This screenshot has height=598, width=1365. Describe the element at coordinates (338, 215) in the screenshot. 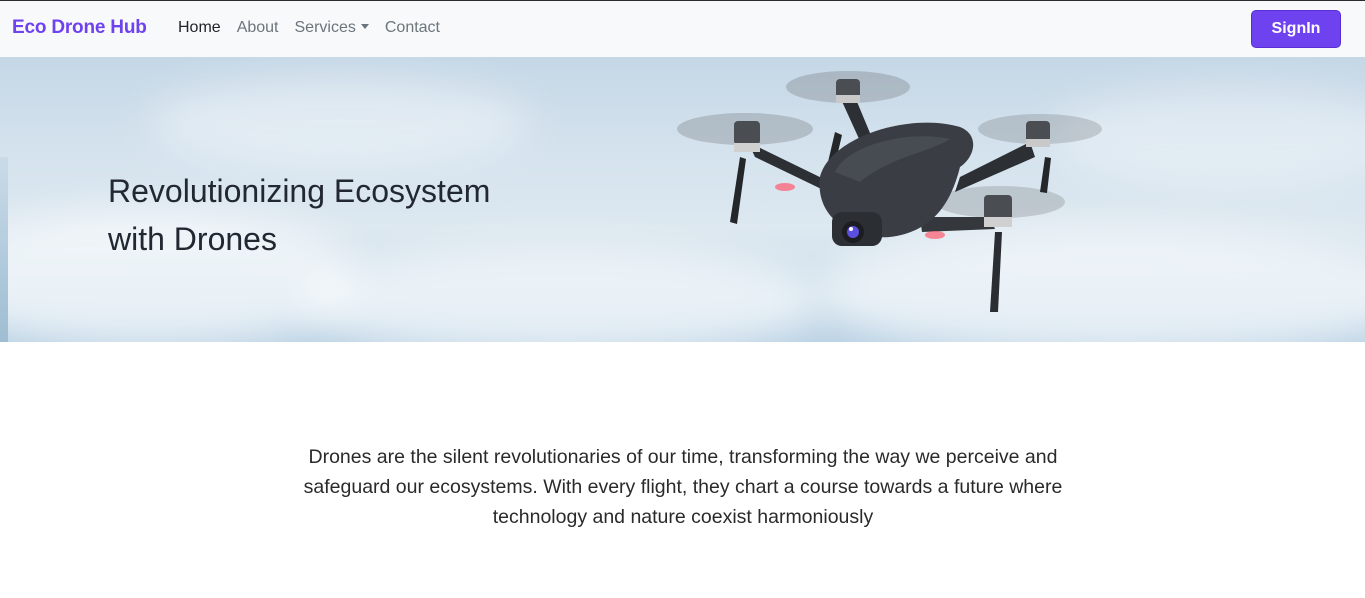

I see `hero-title: Revolutionizing Ecosystem with Drones` at that location.